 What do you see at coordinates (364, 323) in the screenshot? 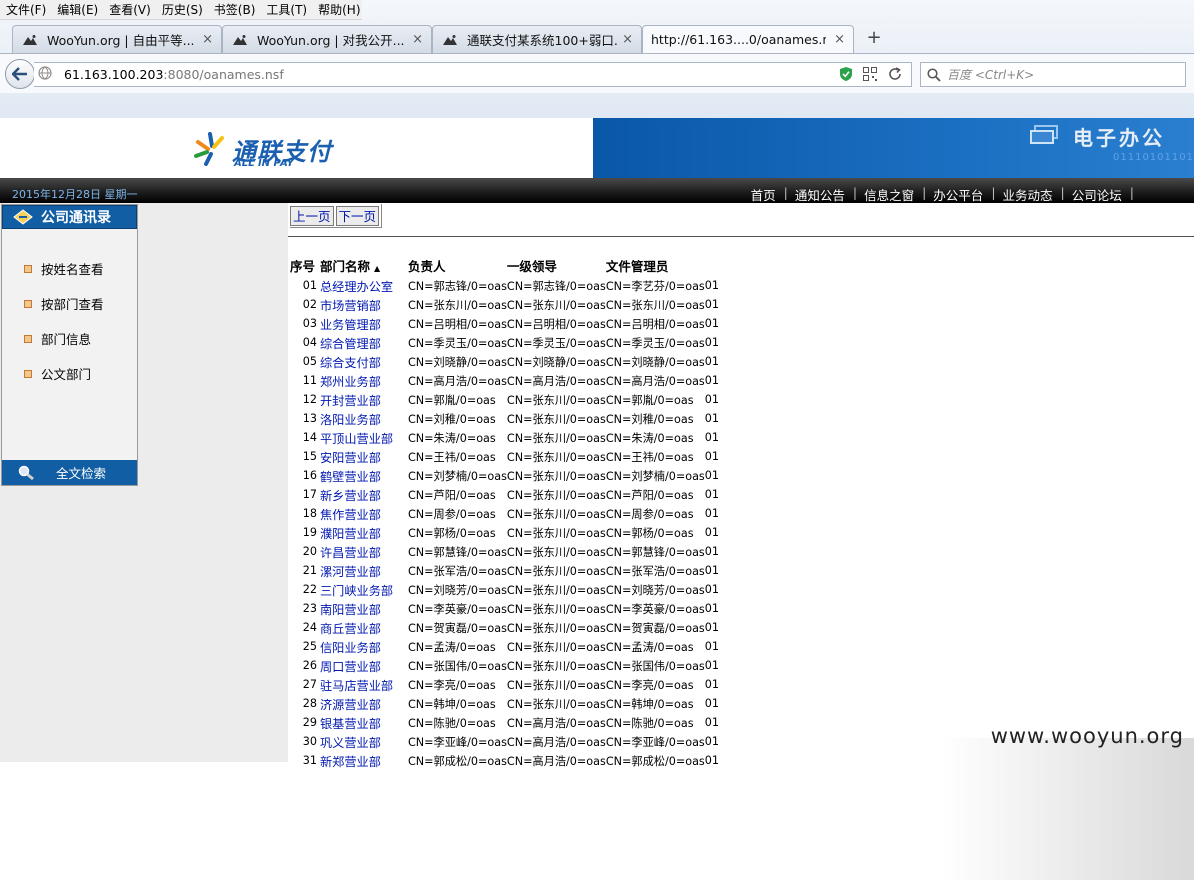
I see `dept-name-link: 业务管理部` at bounding box center [364, 323].